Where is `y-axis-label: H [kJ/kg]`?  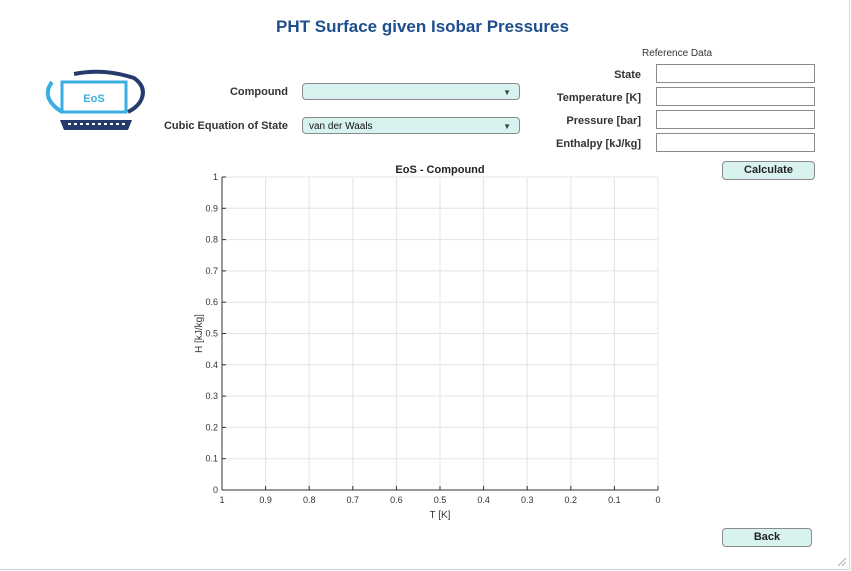 y-axis-label: H [kJ/kg] is located at coordinates (199, 333).